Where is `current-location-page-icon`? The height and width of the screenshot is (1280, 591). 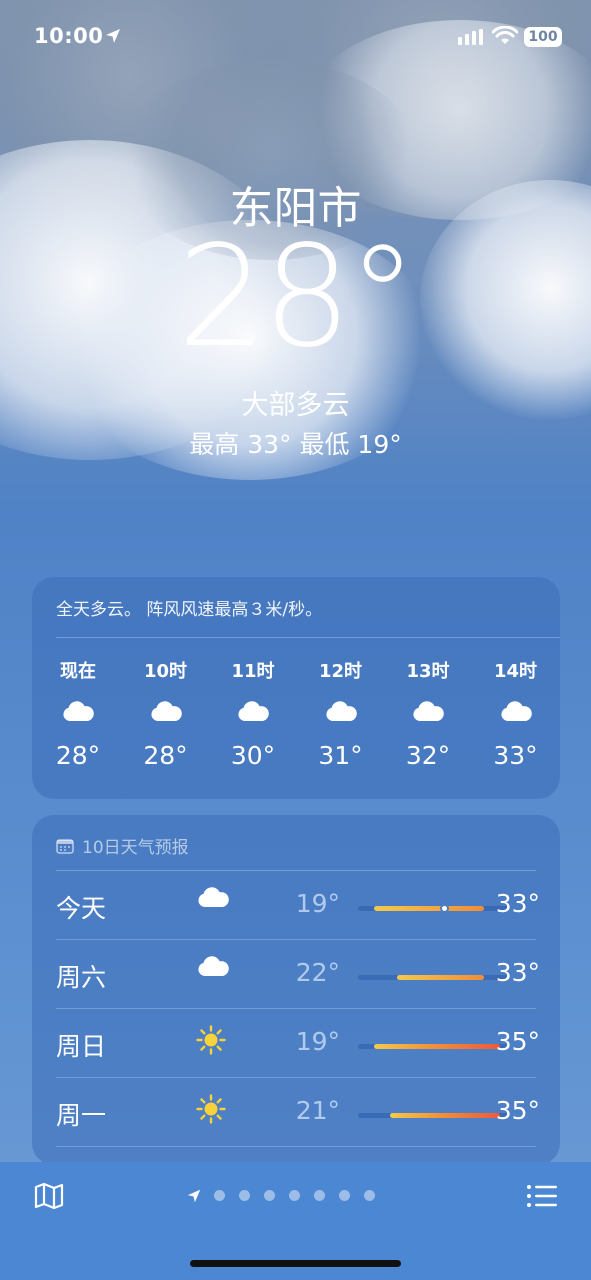
current-location-page-icon is located at coordinates (194, 1196).